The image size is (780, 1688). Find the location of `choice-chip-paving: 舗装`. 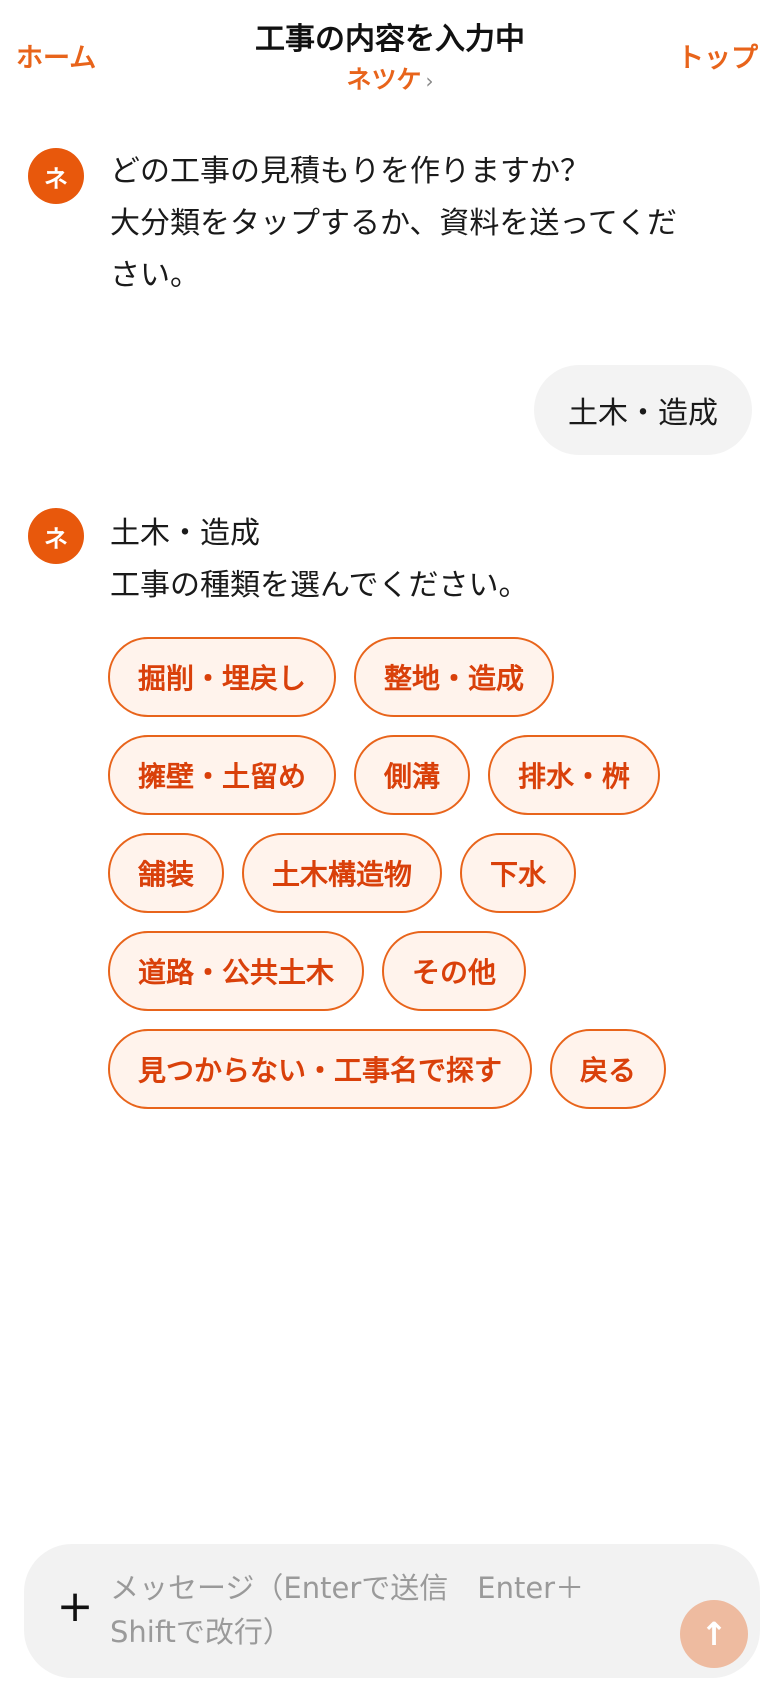

choice-chip-paving: 舗装 is located at coordinates (166, 873).